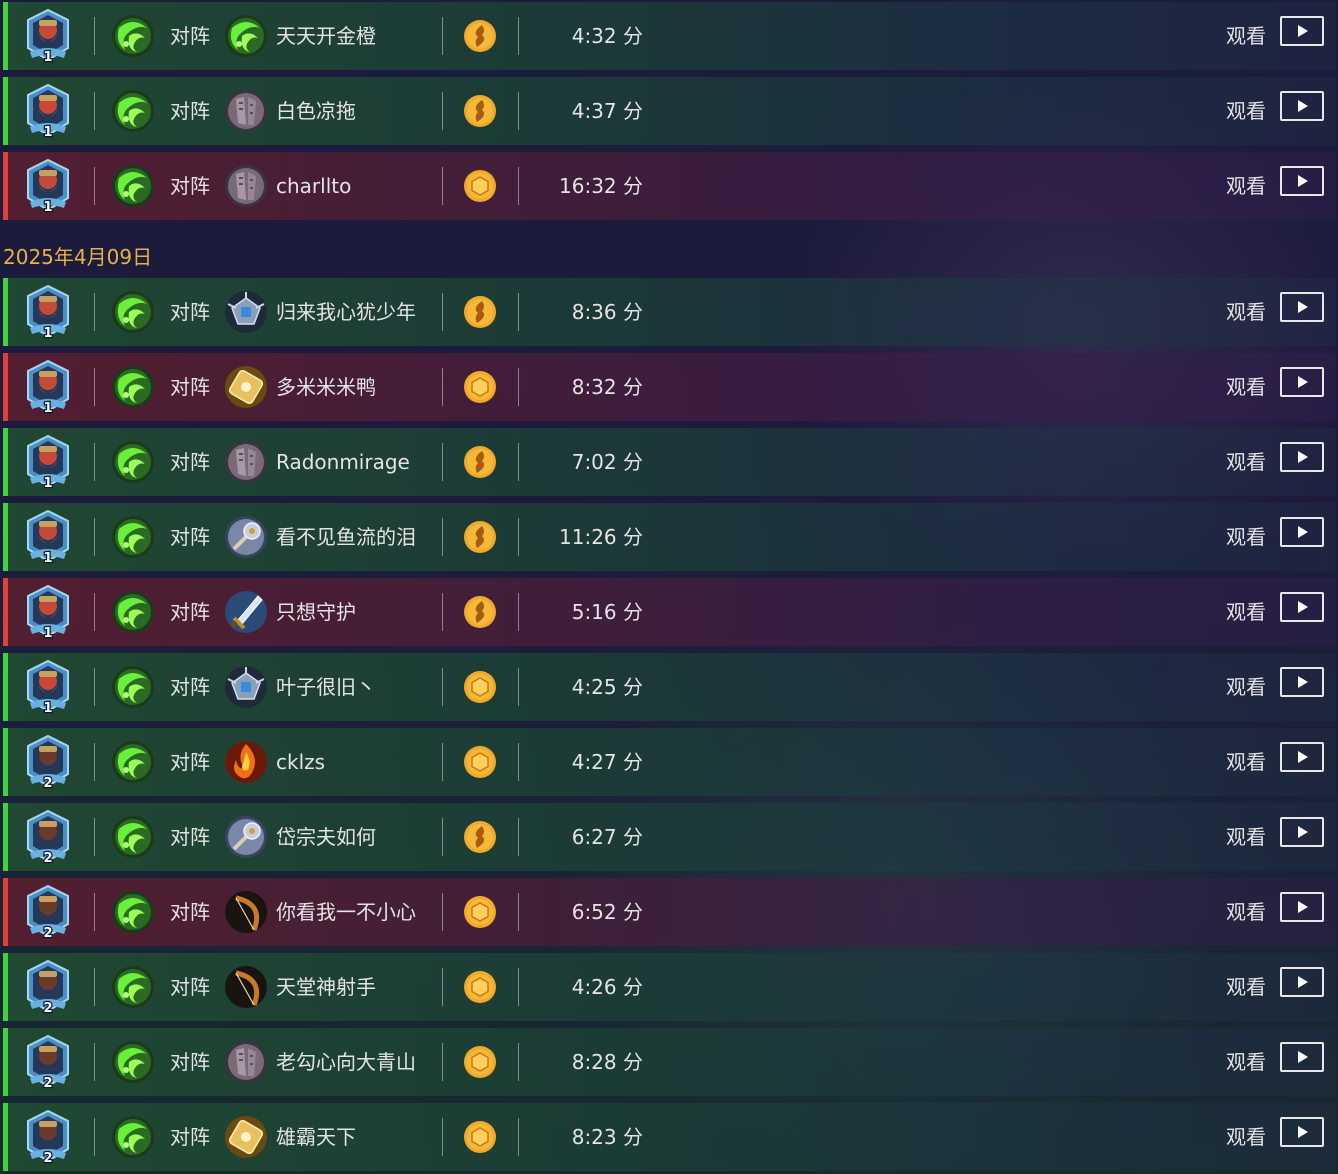  Describe the element at coordinates (669, 387) in the screenshot. I see `match-row-loss: 1 对阵 多米米米鸭 8:32 分 观看` at that location.